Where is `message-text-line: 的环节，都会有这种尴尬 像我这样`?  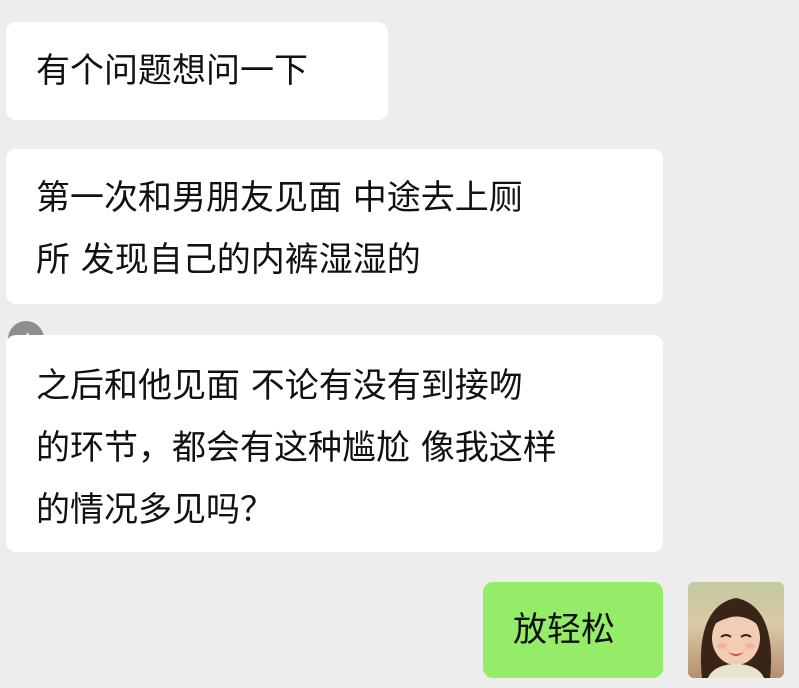
message-text-line: 的环节，都会有这种尴尬 像我这样 is located at coordinates (296, 448).